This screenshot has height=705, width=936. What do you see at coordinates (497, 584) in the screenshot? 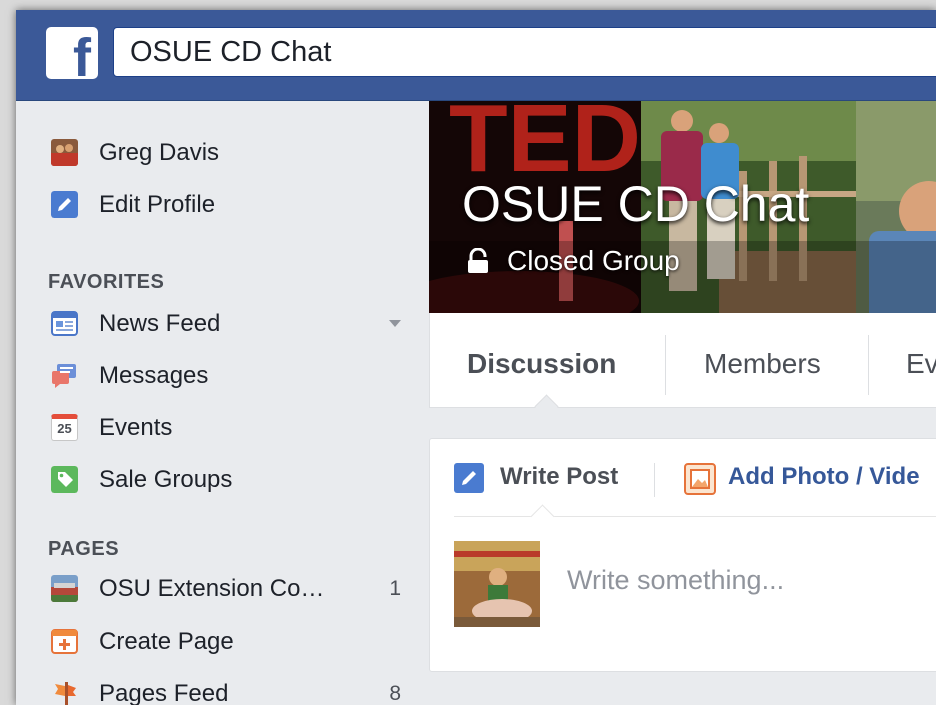
I see `user-avatar` at bounding box center [497, 584].